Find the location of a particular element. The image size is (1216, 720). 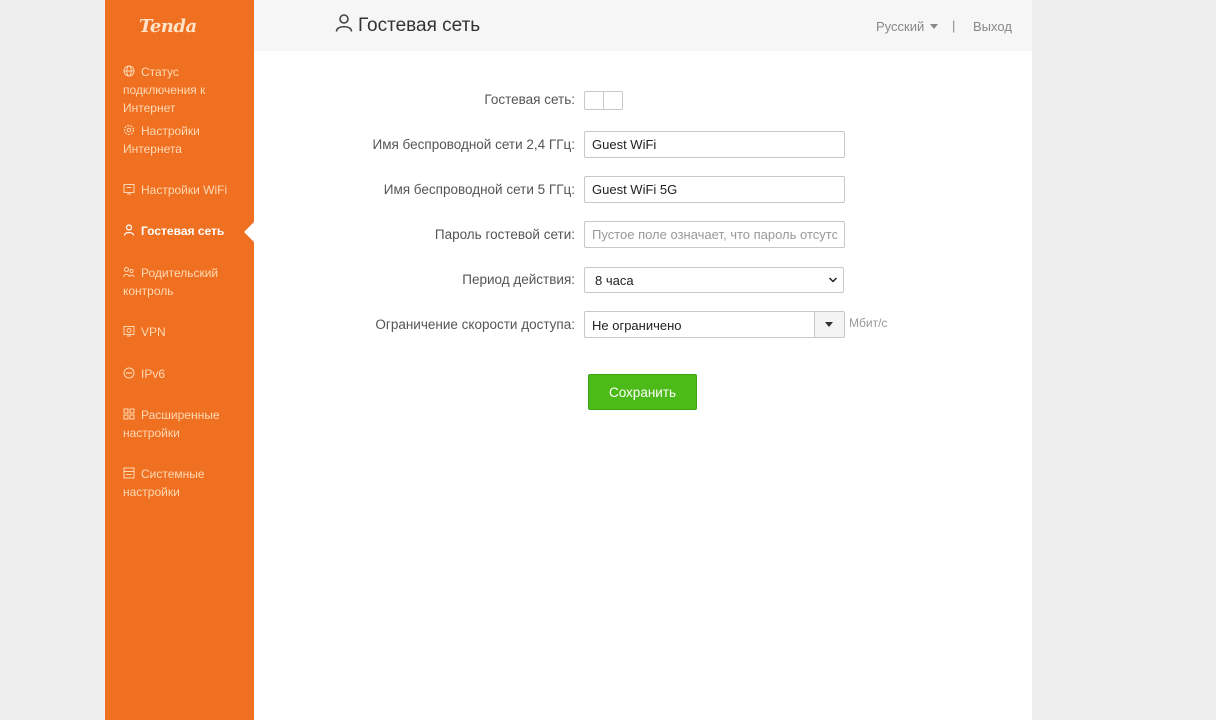

sidebar-item-label: Расширенные настройки is located at coordinates (171, 424).